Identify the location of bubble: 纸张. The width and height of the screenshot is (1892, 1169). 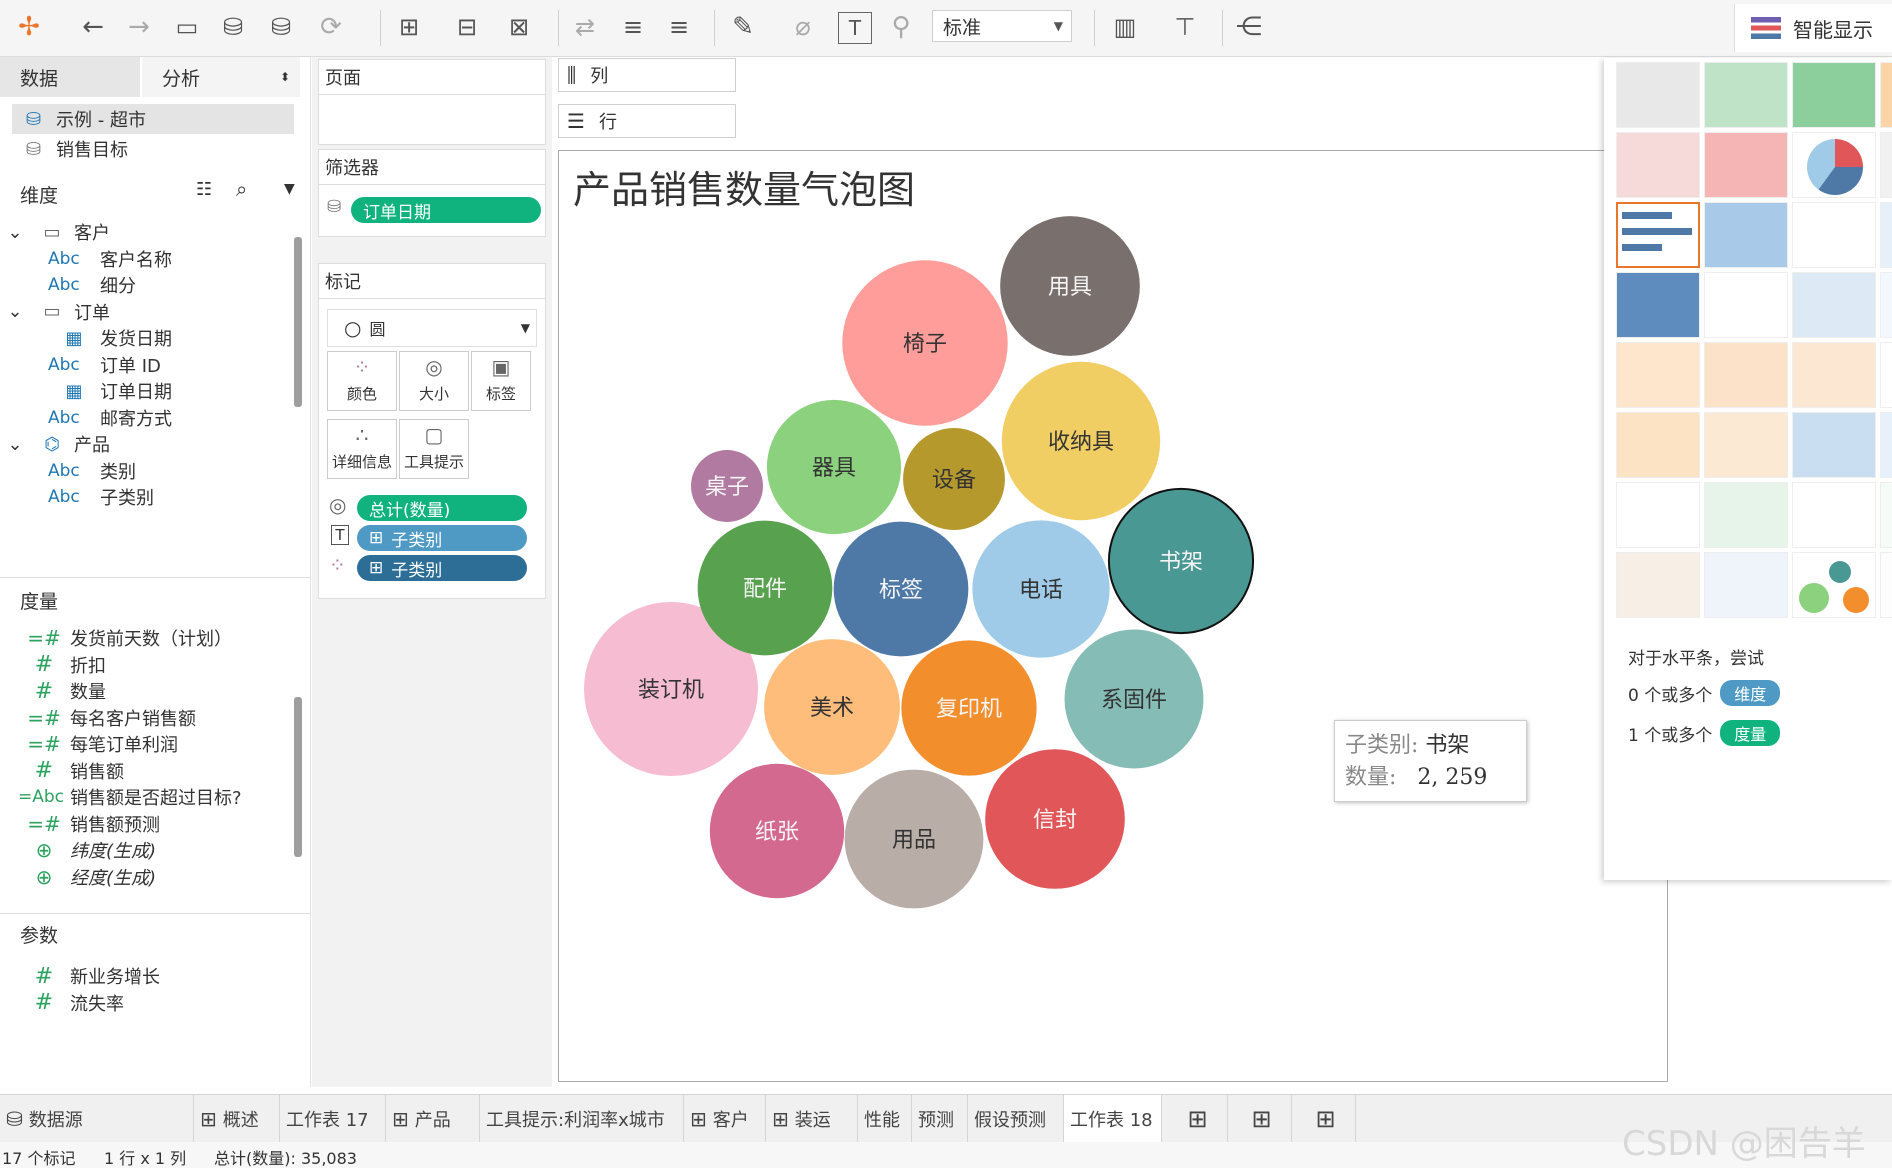
(777, 831).